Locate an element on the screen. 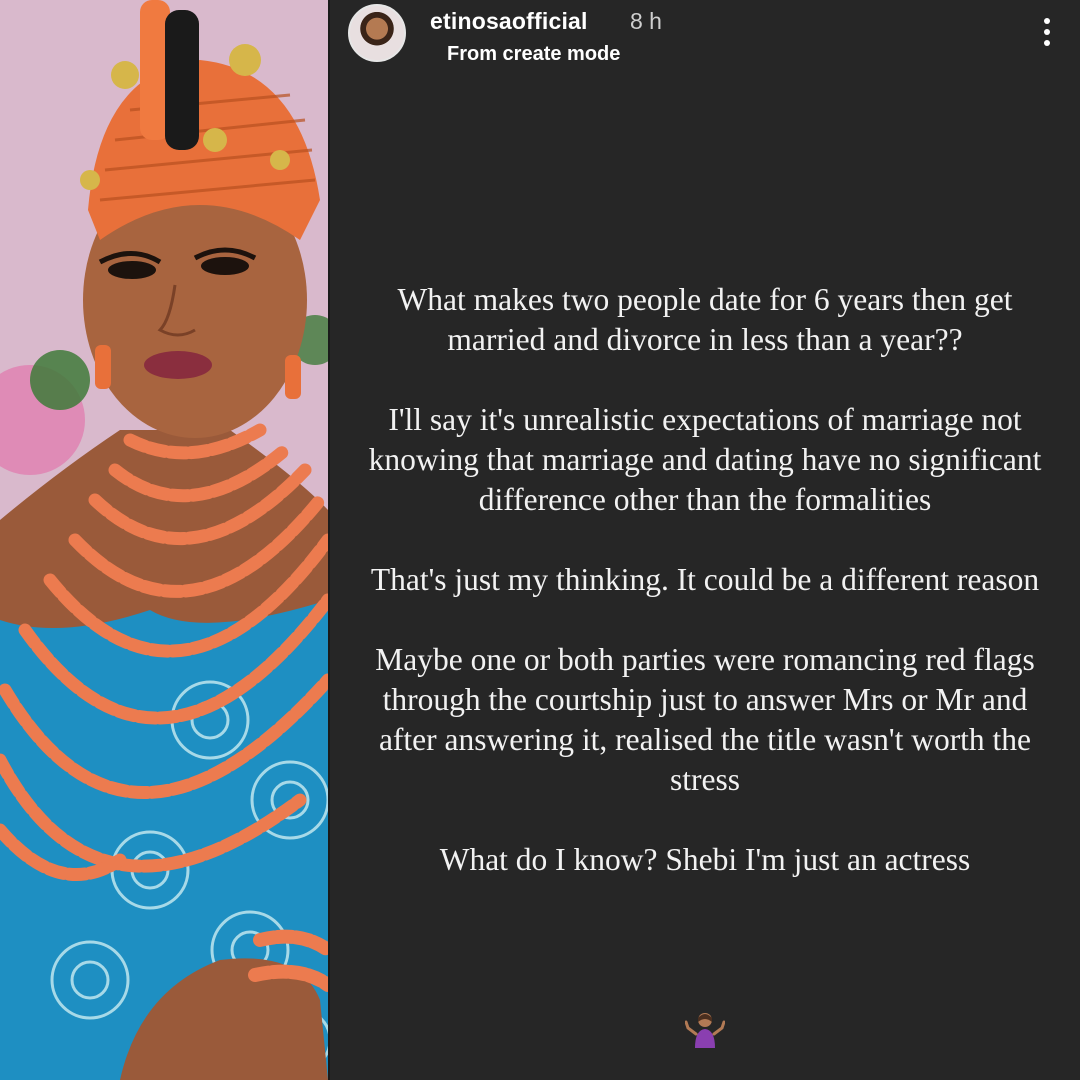 The image size is (1080, 1080). timestamp: 8 h is located at coordinates (646, 21).